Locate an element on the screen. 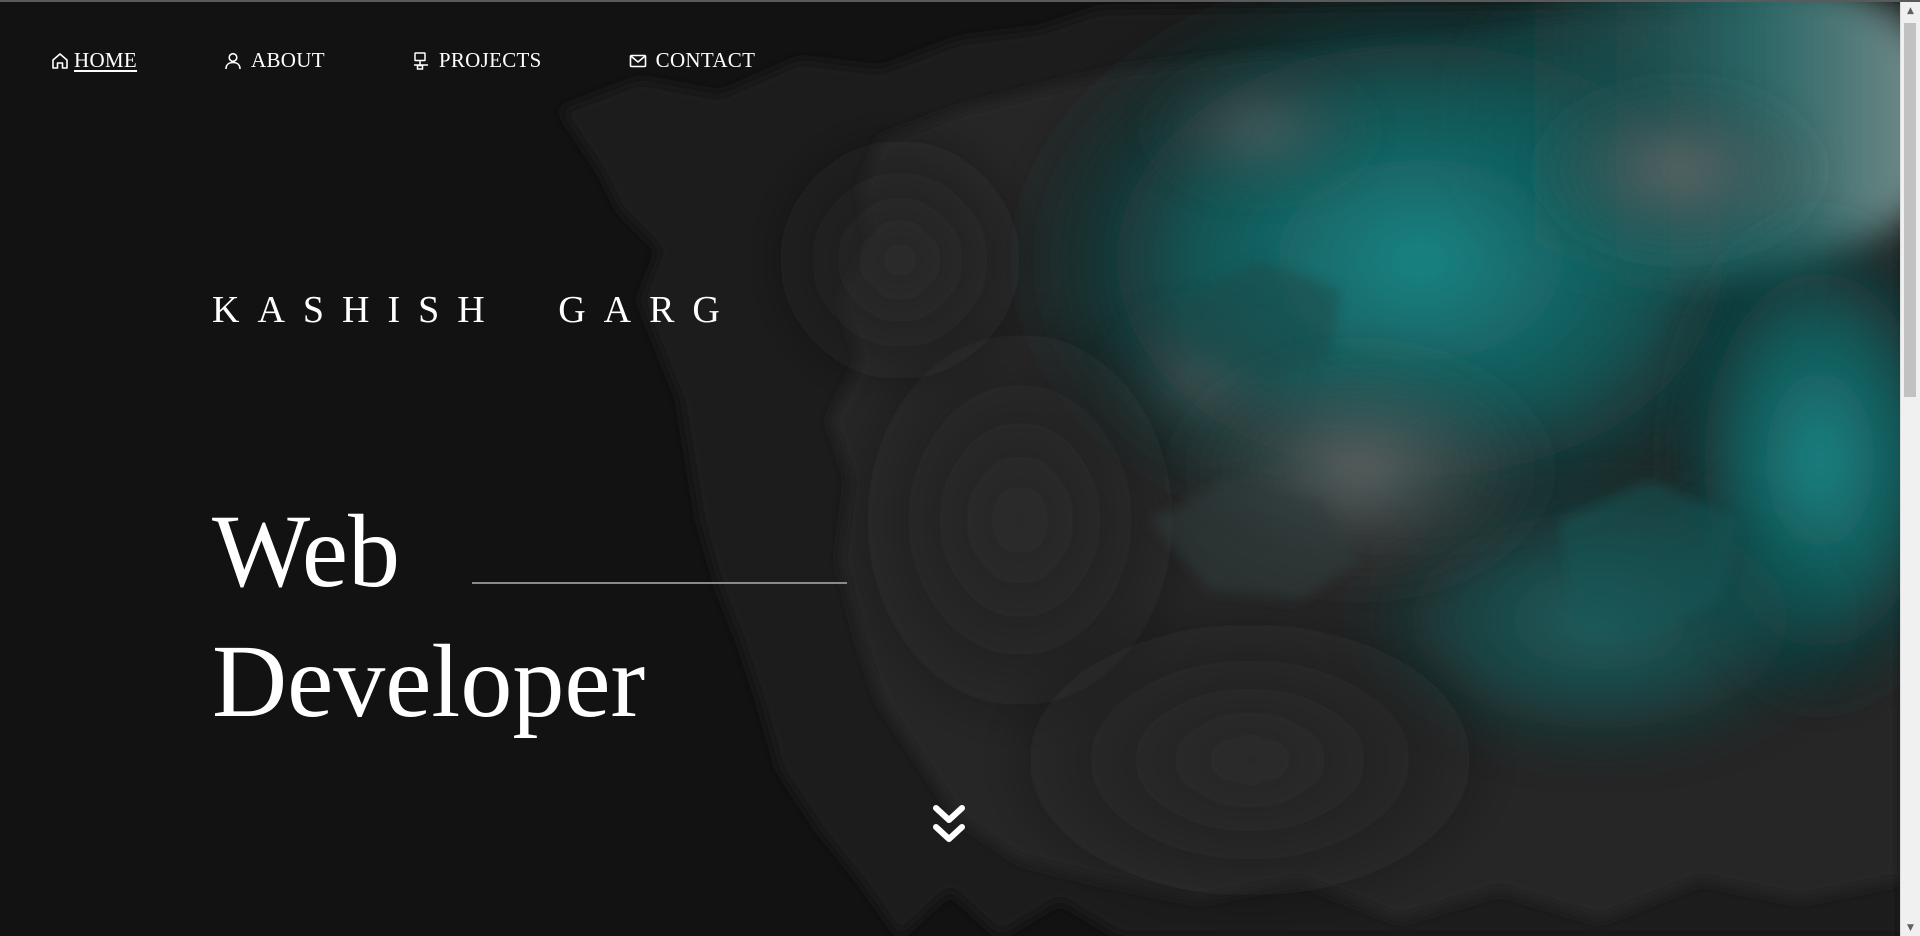 This screenshot has width=1920, height=936. hero-title-line2: Developer is located at coordinates (429, 681).